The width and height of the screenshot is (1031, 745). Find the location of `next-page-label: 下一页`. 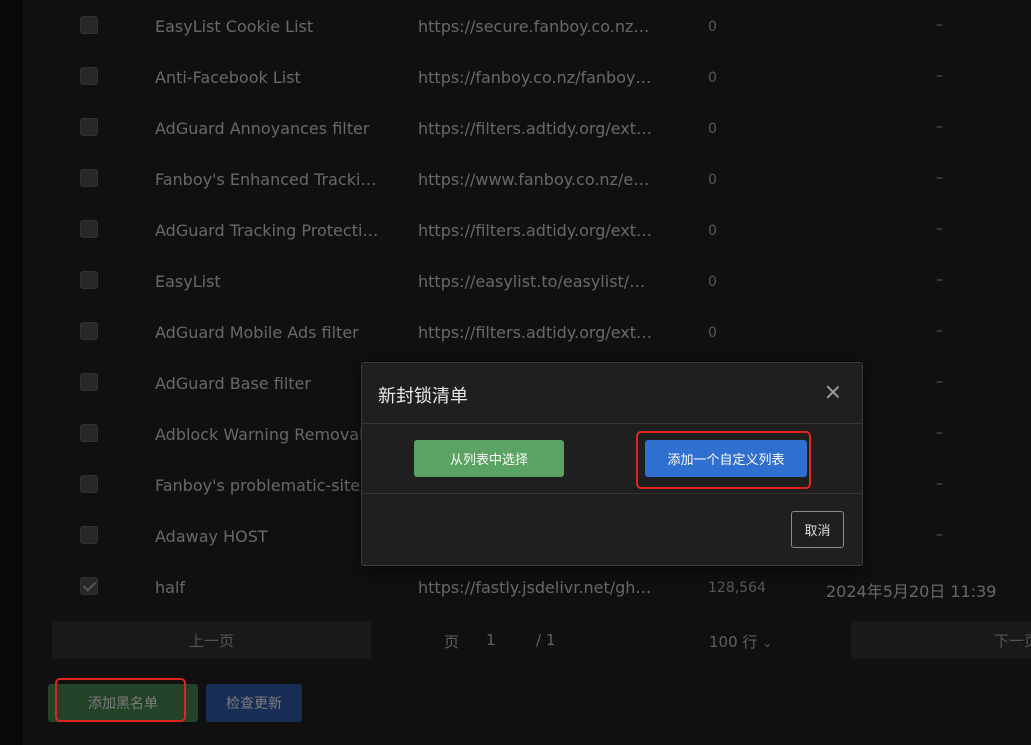

next-page-label: 下一页 is located at coordinates (1012, 640).